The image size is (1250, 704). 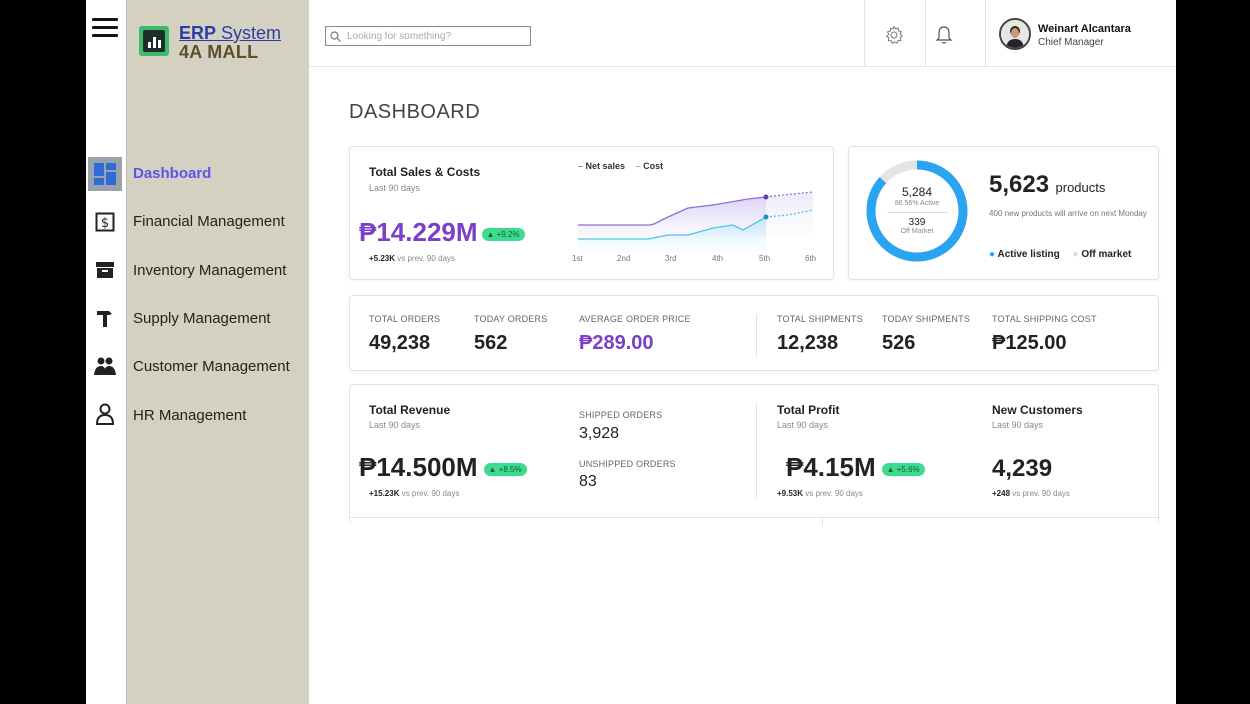 I want to click on search-icon, so click(x=335, y=36).